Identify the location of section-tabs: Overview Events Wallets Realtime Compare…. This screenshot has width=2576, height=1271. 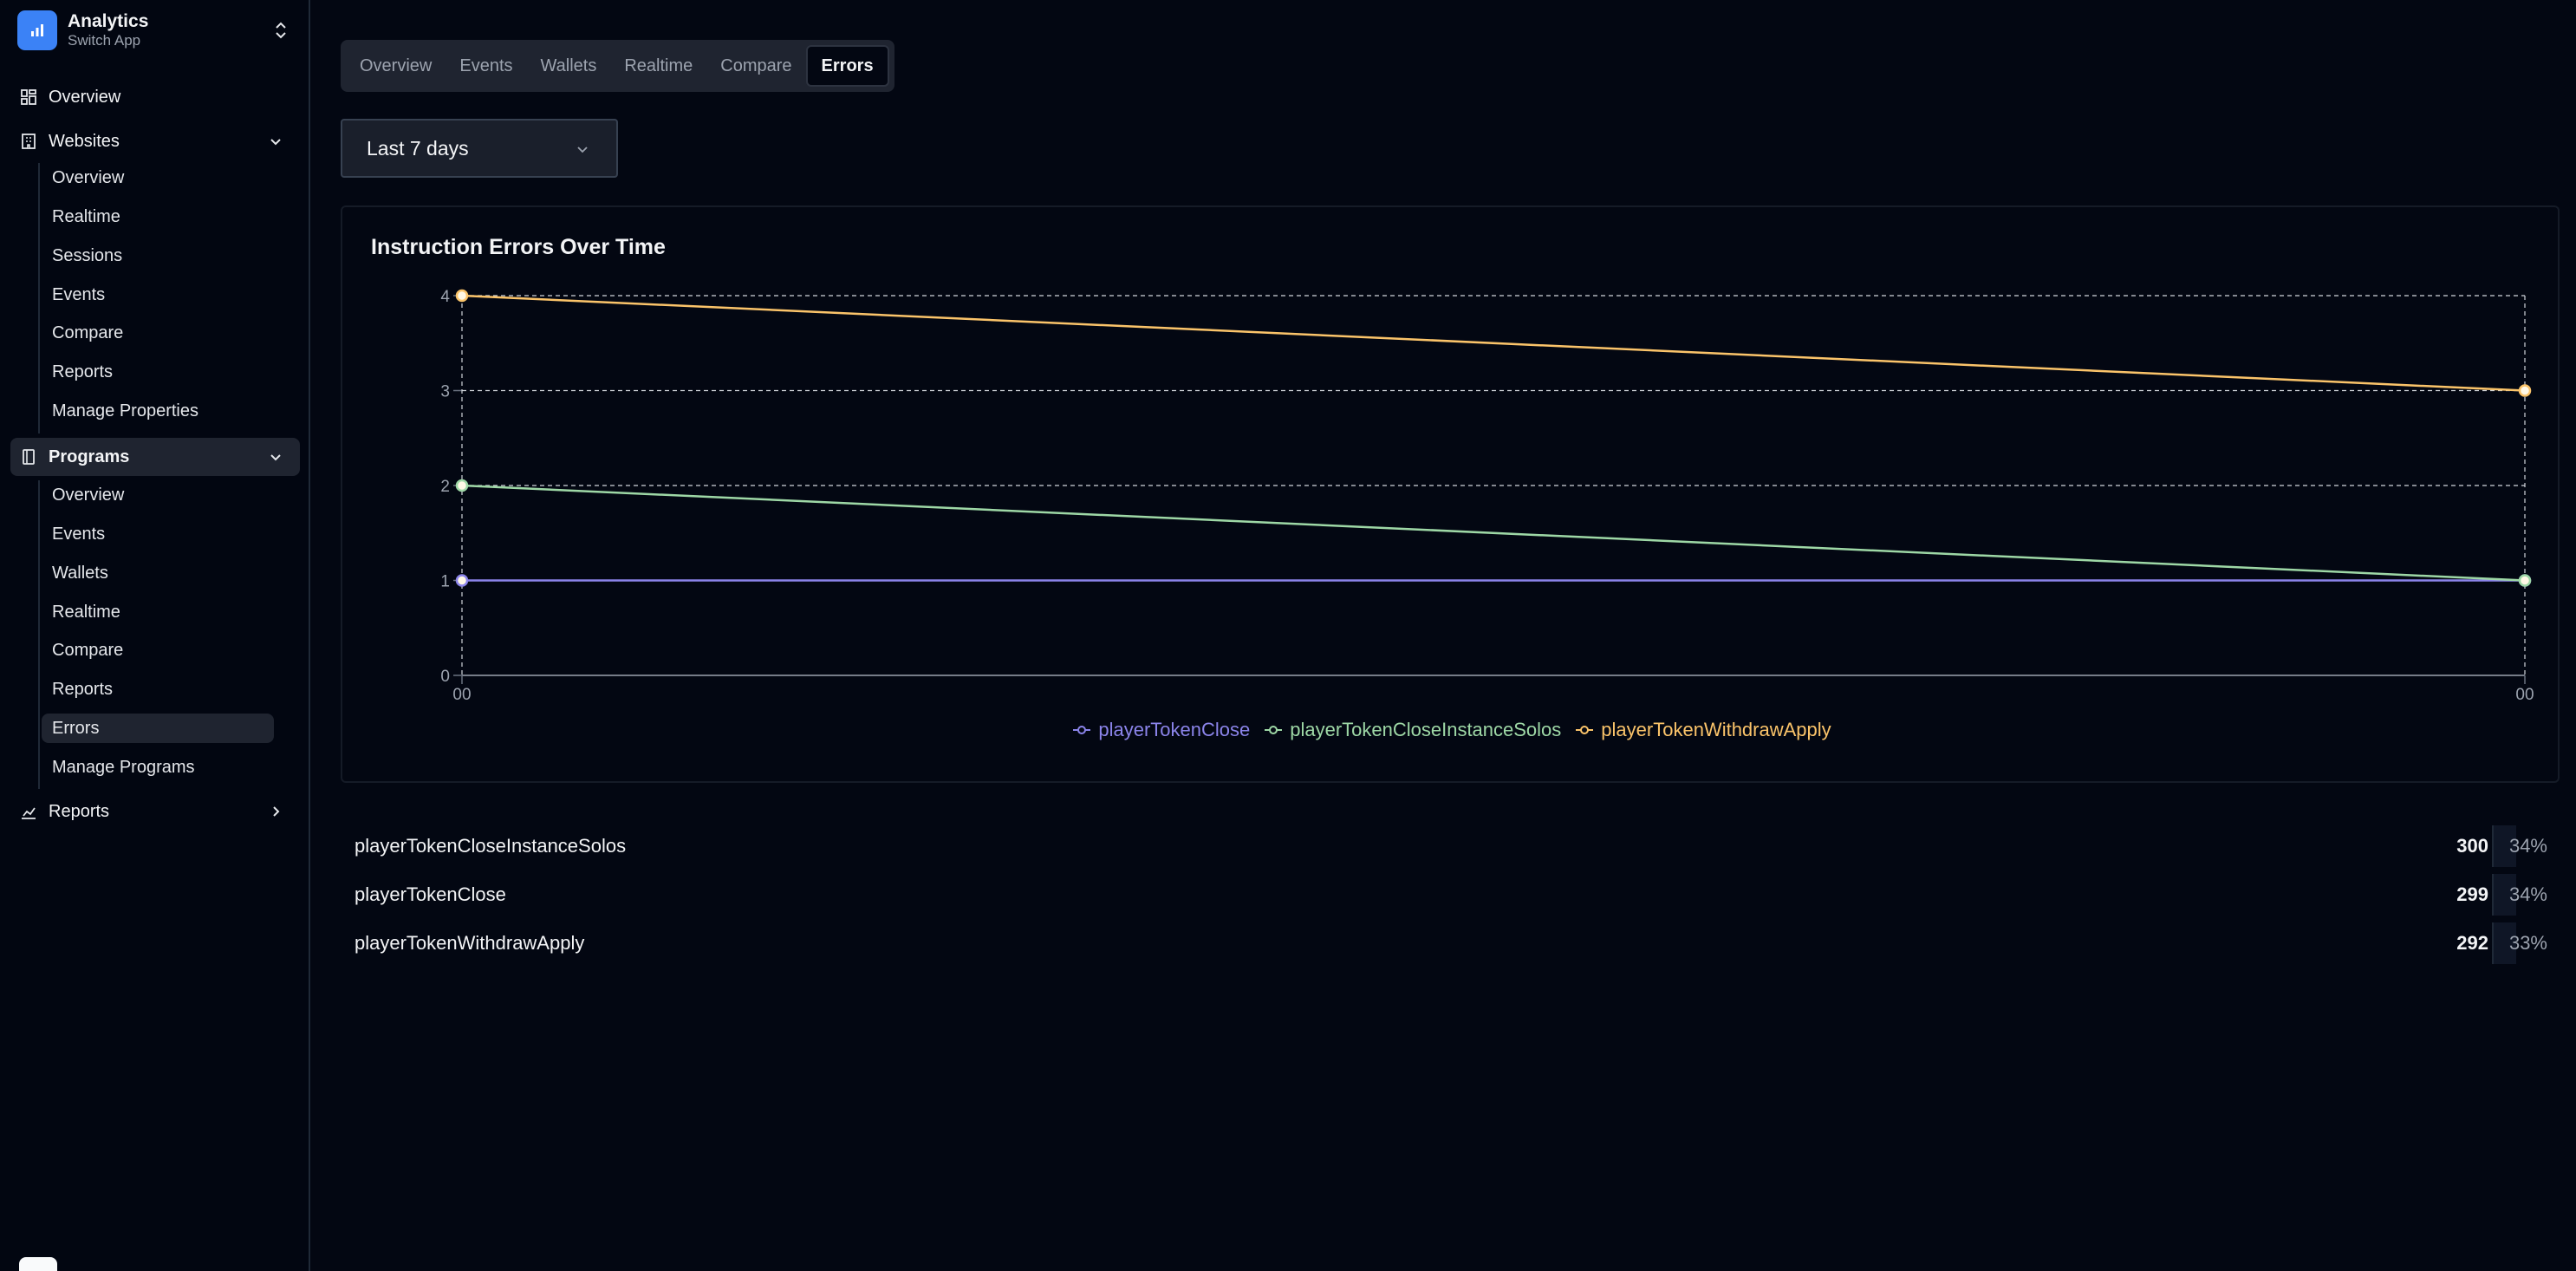
(617, 66).